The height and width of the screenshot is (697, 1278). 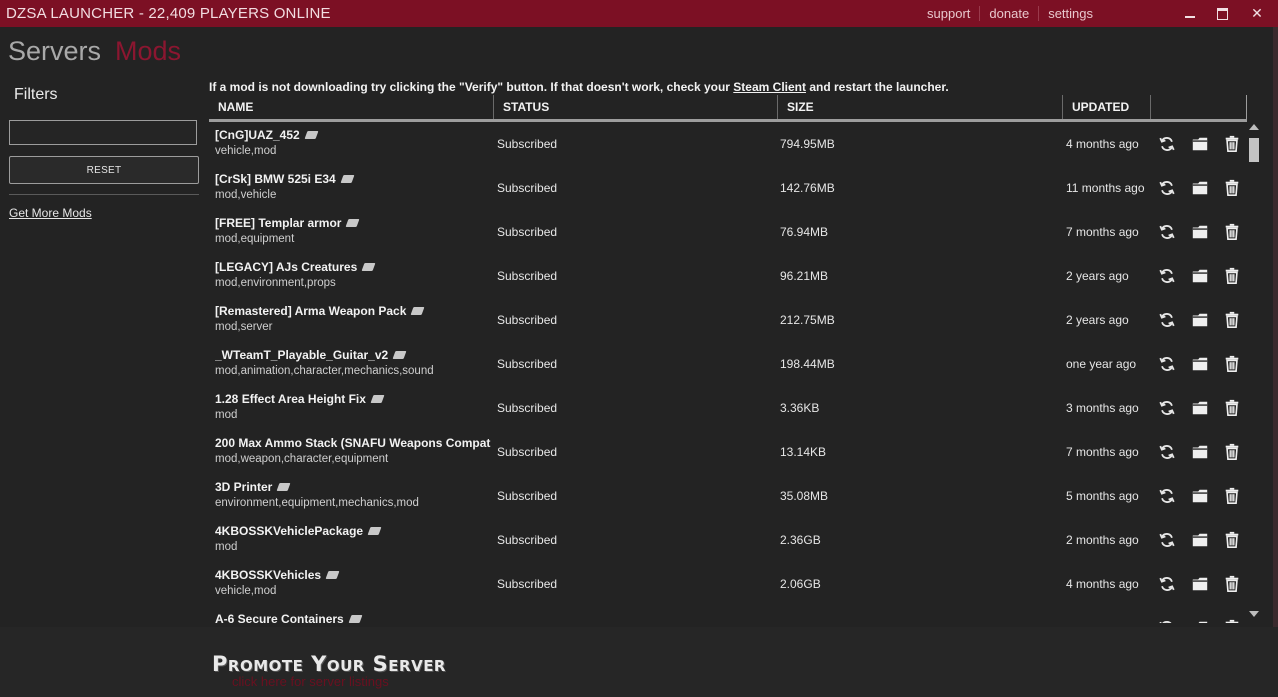 I want to click on mod-name: 200 Max Ammo Stack (SNAFU Weapons Compat, so click(x=352, y=443).